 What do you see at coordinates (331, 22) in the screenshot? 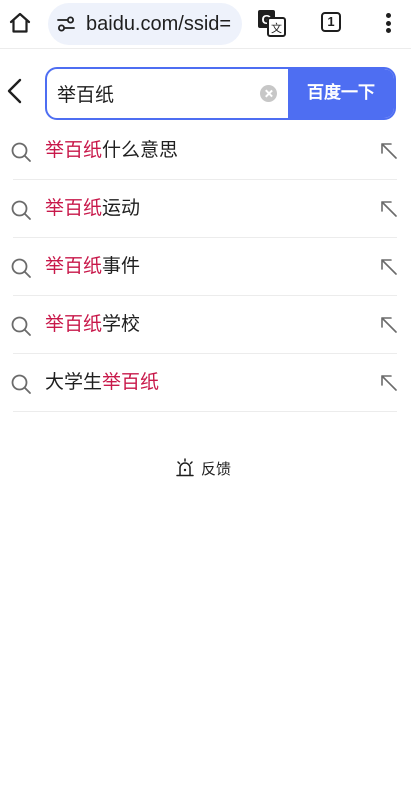
I see `tab-switcher-icon: 1` at bounding box center [331, 22].